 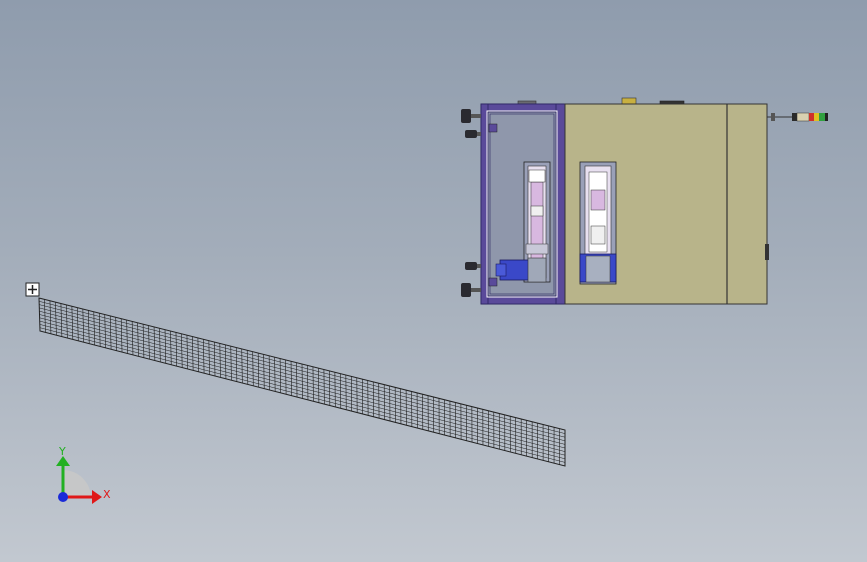 What do you see at coordinates (466, 116) in the screenshot?
I see `leveling-foot-tl` at bounding box center [466, 116].